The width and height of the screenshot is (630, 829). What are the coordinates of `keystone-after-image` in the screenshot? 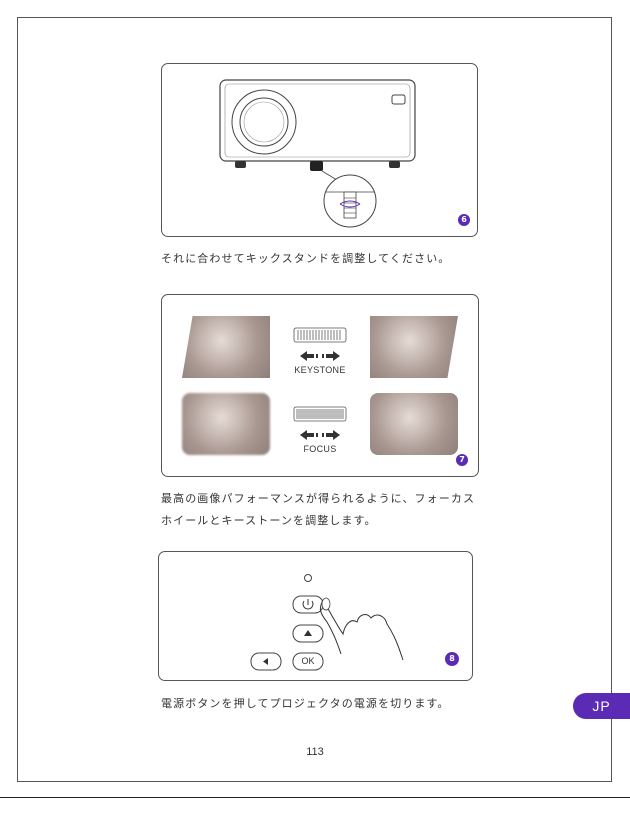 It's located at (414, 347).